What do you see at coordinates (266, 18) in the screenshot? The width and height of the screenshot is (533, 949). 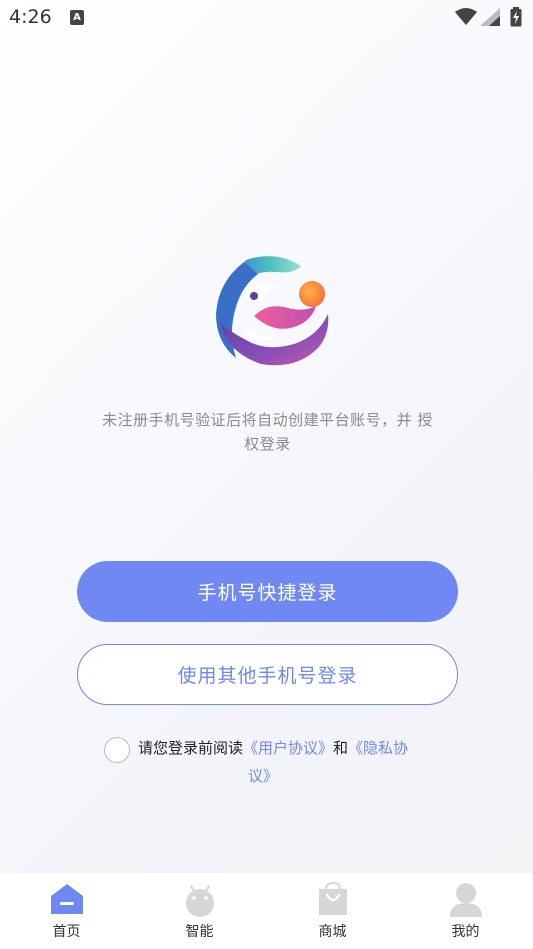 I see `status-bar: 4:26 A` at bounding box center [266, 18].